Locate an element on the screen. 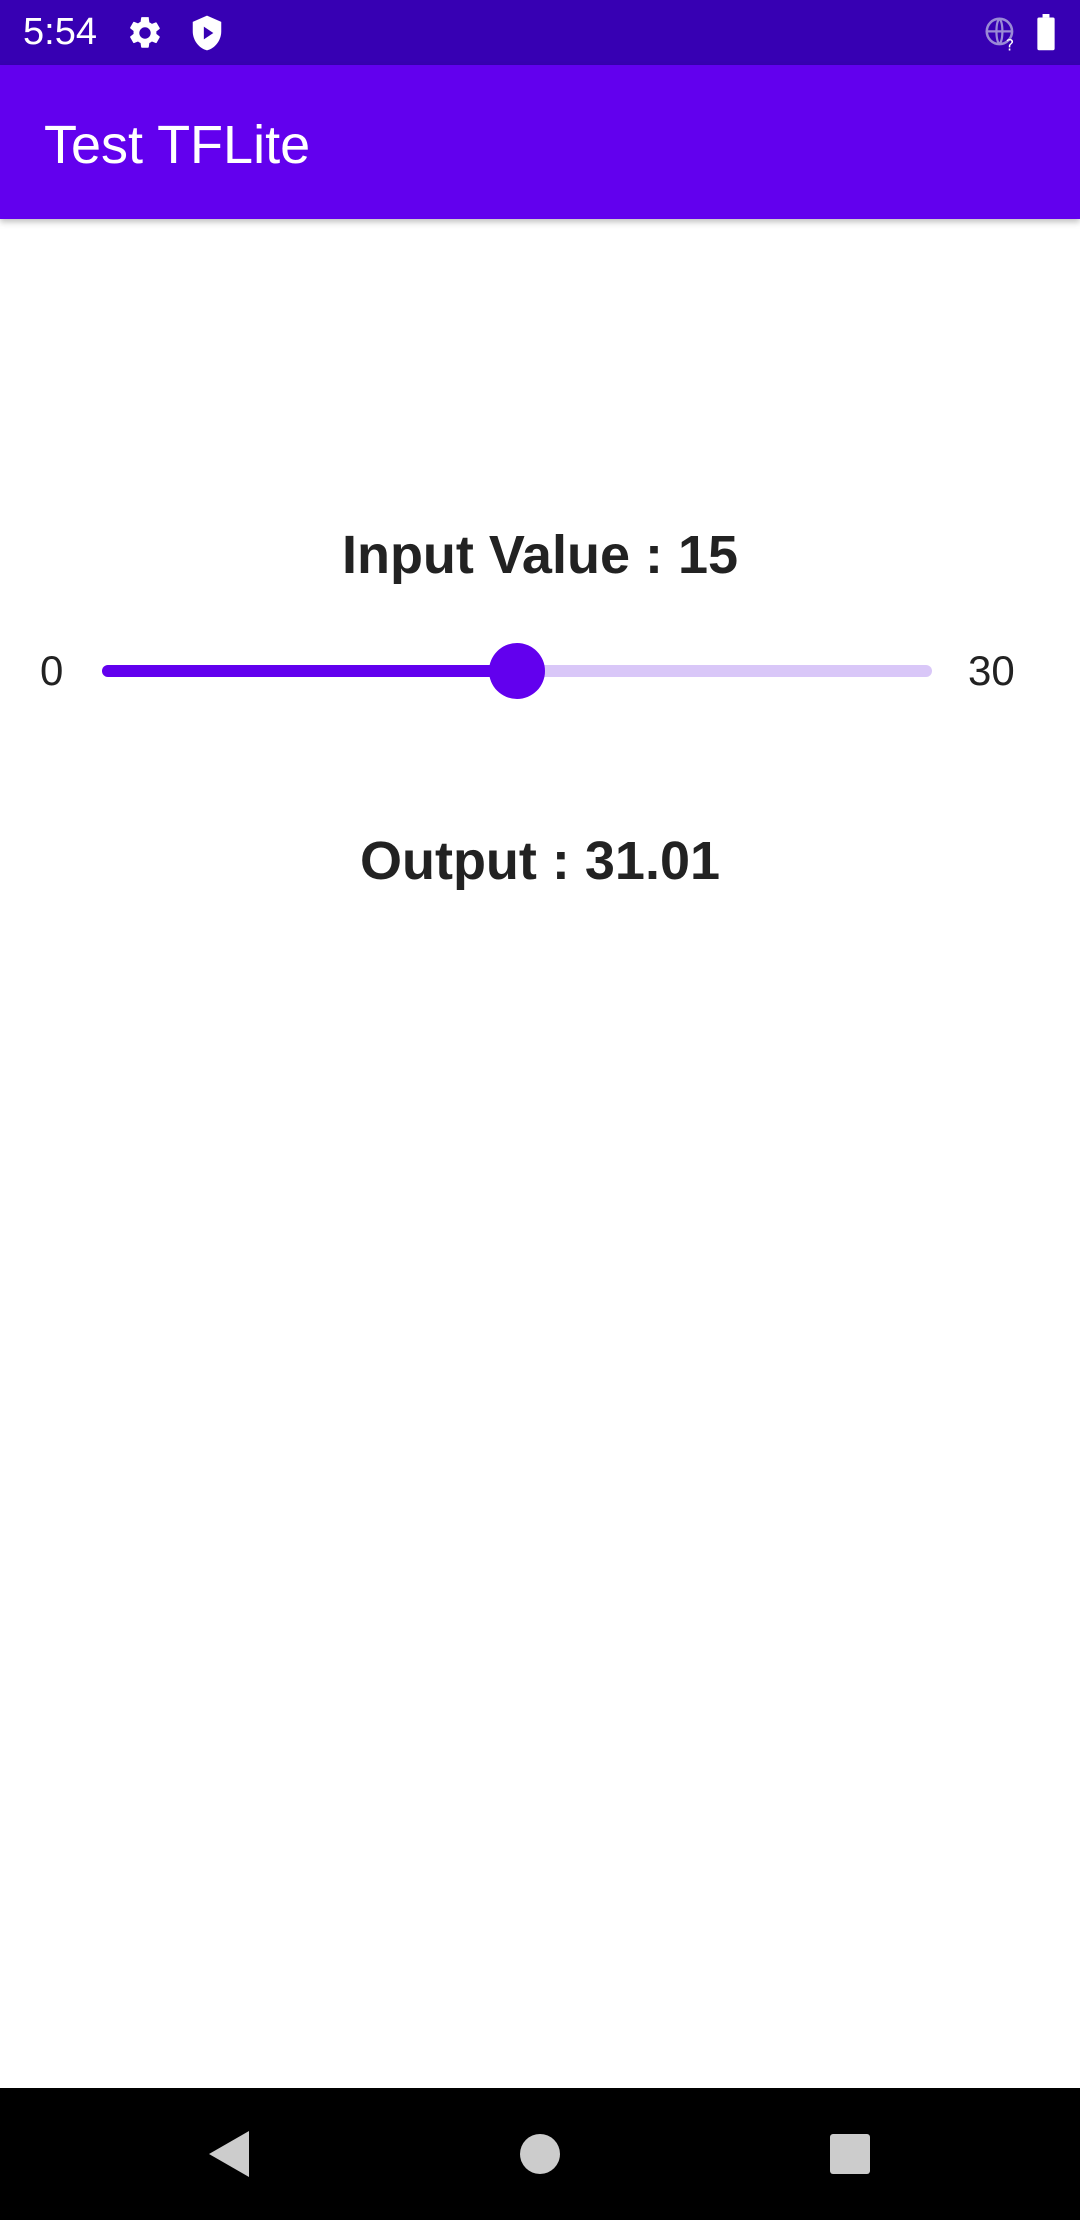  slider-max-label: 30 is located at coordinates (991, 670).